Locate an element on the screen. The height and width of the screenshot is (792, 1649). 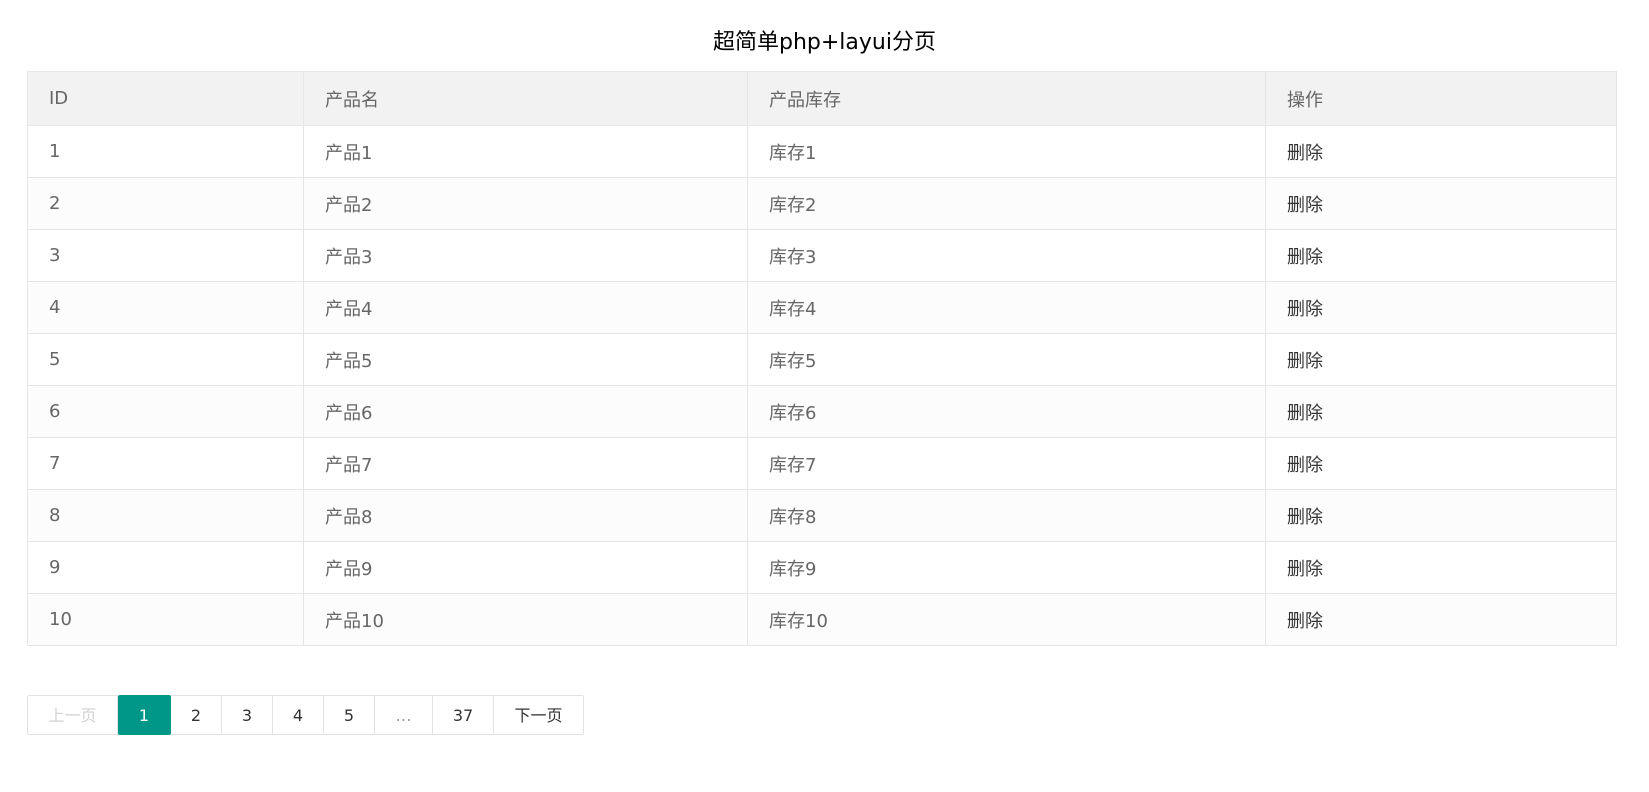
page-button-1: 1 is located at coordinates (144, 715).